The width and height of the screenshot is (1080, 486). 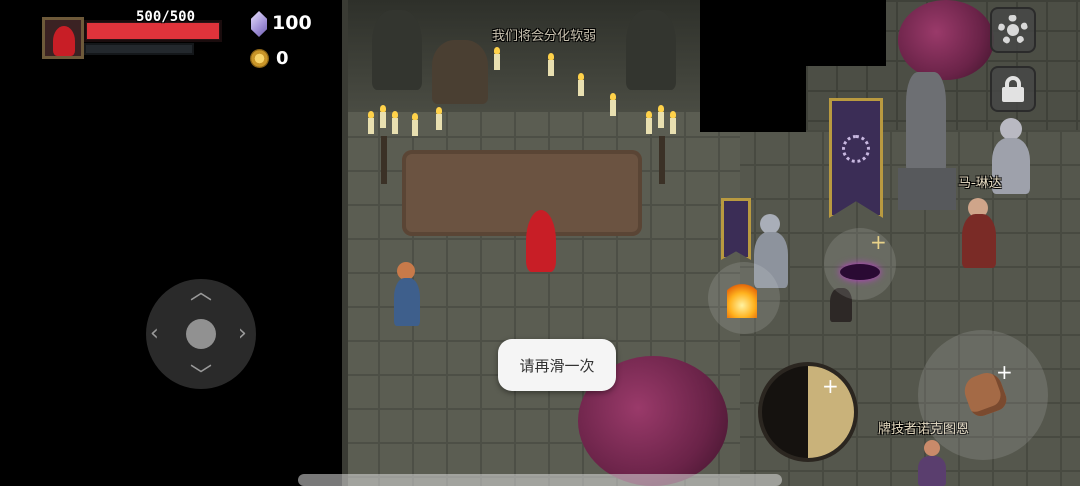 I want to click on player-portrait, so click(x=63, y=38).